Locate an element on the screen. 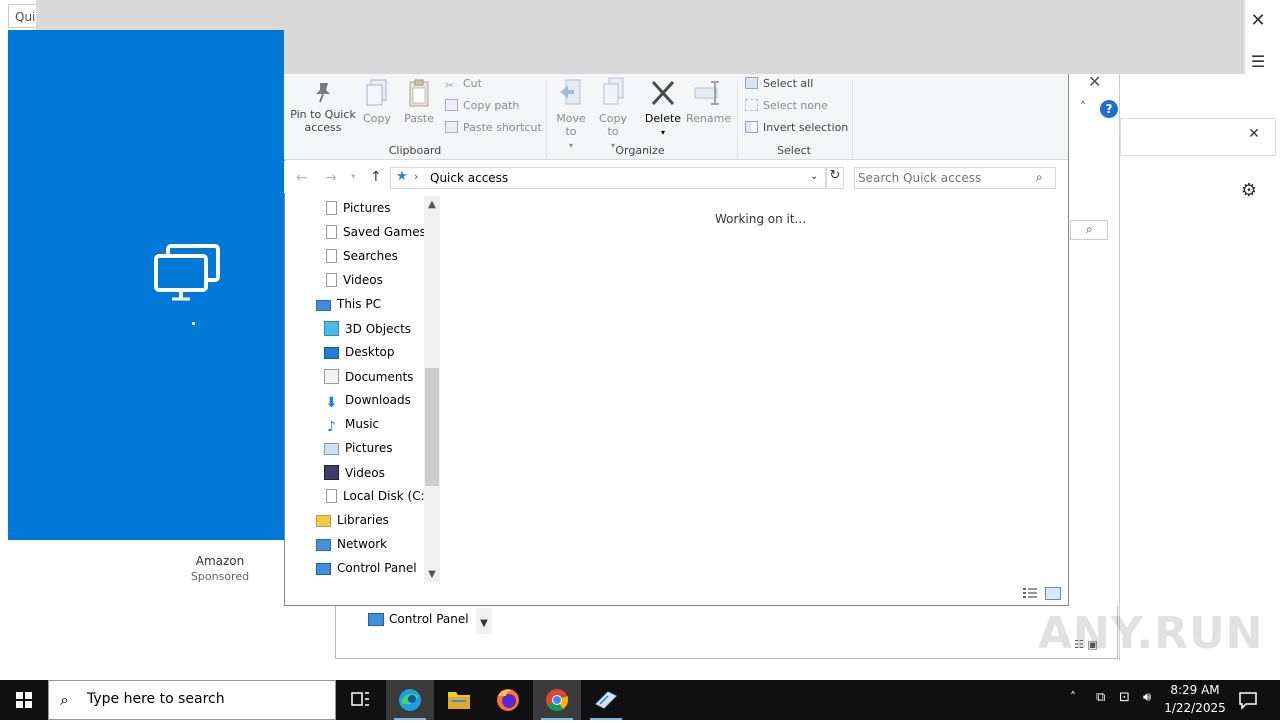 Image resolution: width=1280 pixels, height=723 pixels. taskbar-firefox is located at coordinates (508, 700).